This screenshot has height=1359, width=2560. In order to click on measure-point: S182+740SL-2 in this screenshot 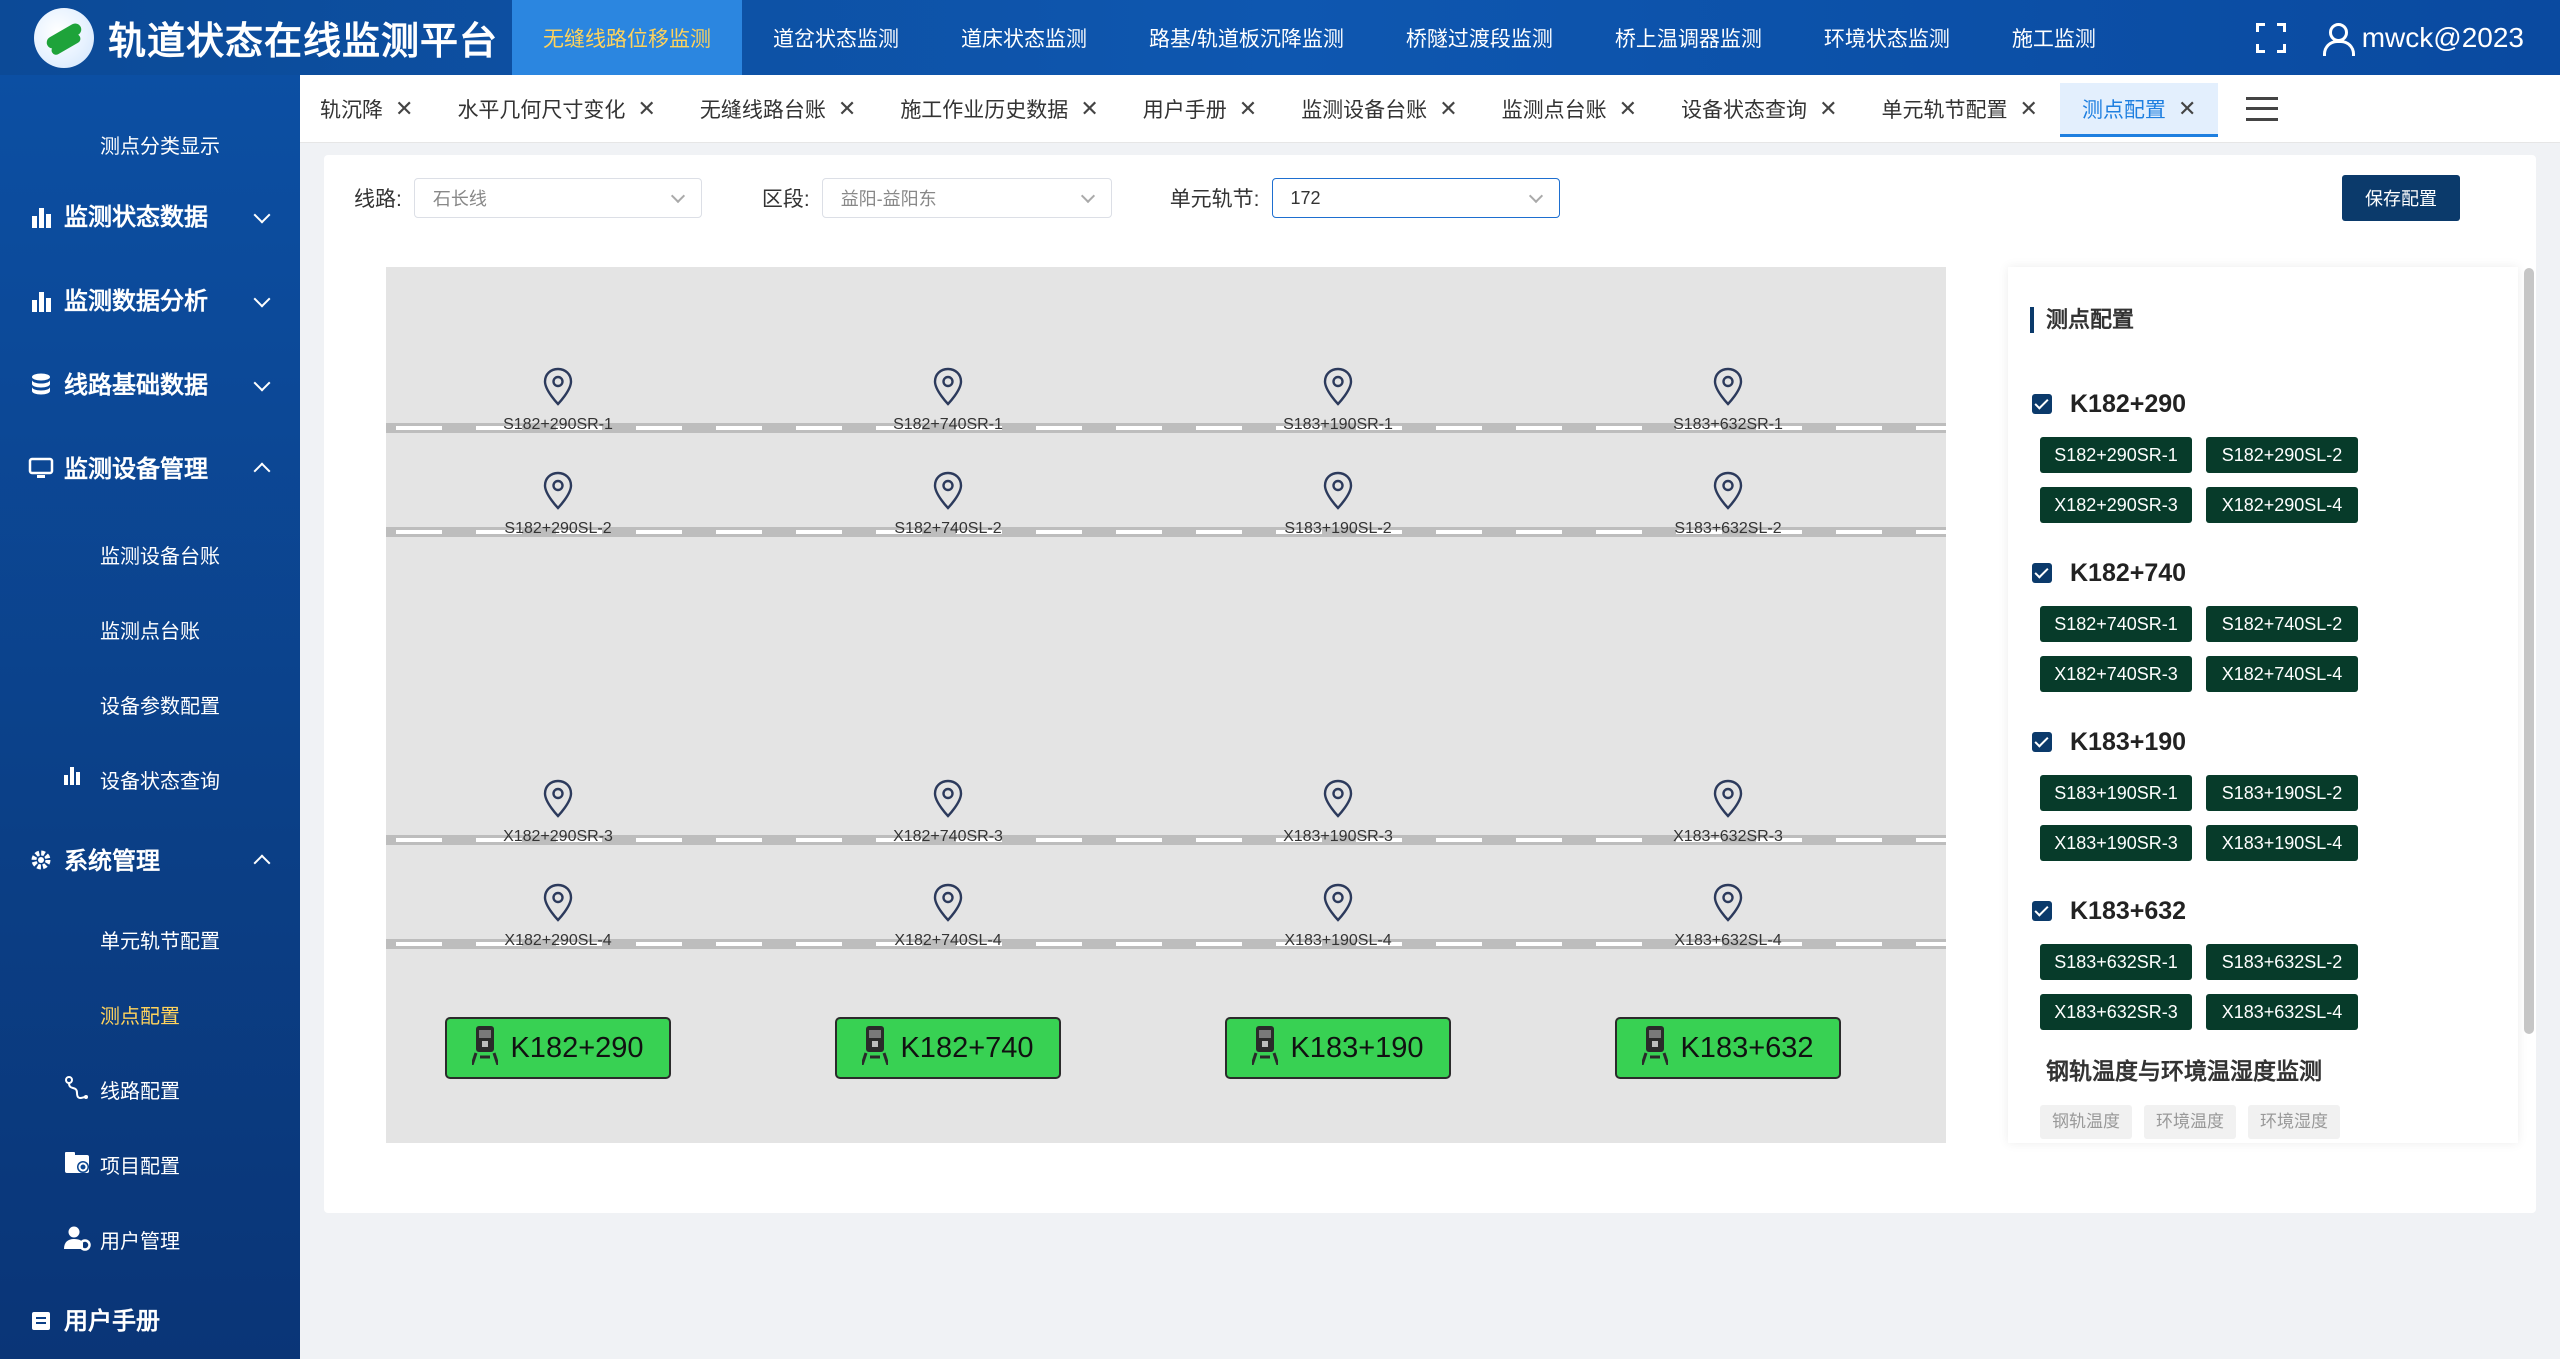, I will do `click(948, 504)`.